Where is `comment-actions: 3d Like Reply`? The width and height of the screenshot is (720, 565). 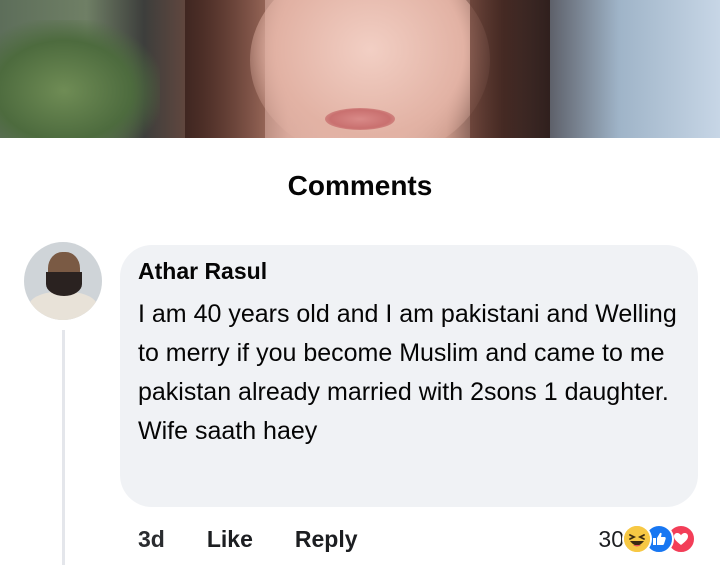
comment-actions: 3d Like Reply is located at coordinates (248, 539).